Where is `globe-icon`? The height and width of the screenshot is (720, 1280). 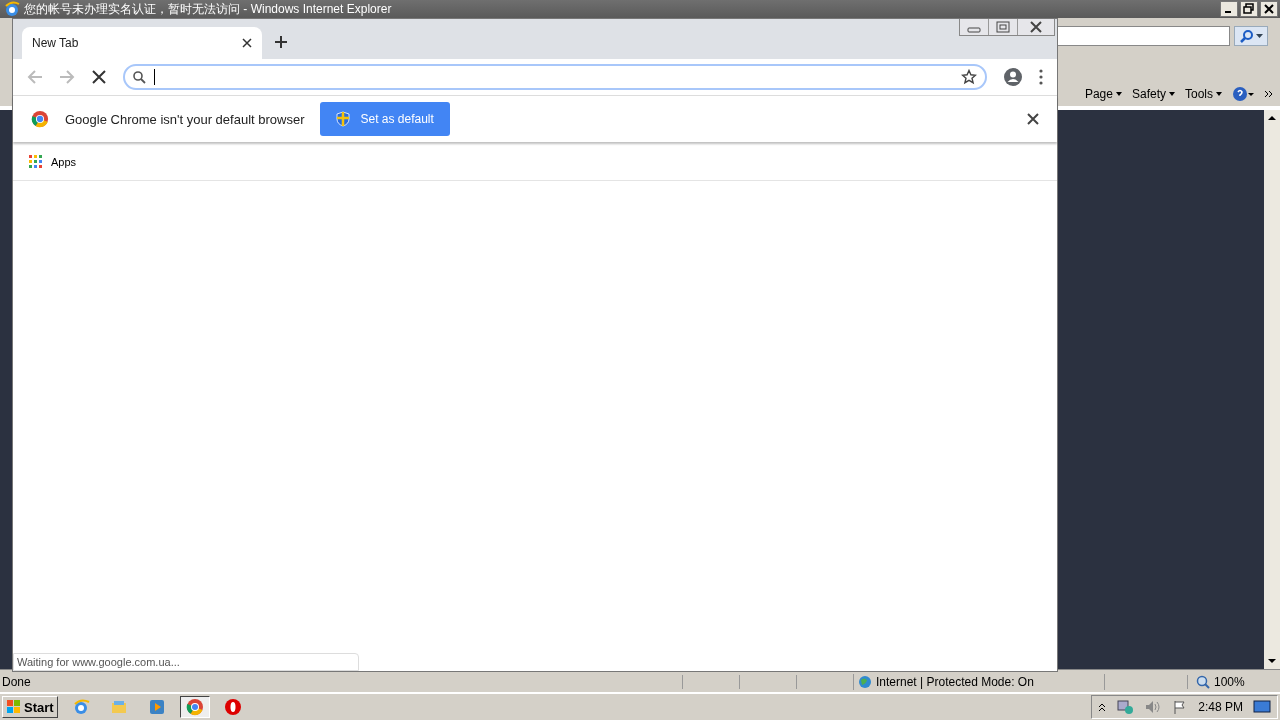
globe-icon is located at coordinates (865, 682).